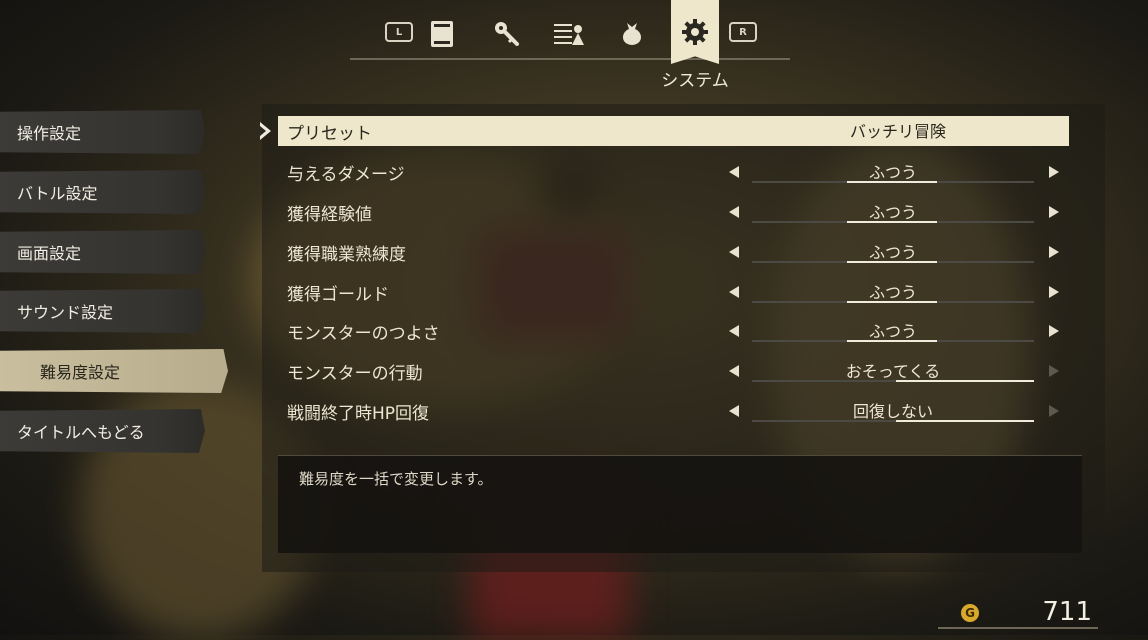  I want to click on sidebar-item-return-title: タイトルへもどる, so click(102, 431).